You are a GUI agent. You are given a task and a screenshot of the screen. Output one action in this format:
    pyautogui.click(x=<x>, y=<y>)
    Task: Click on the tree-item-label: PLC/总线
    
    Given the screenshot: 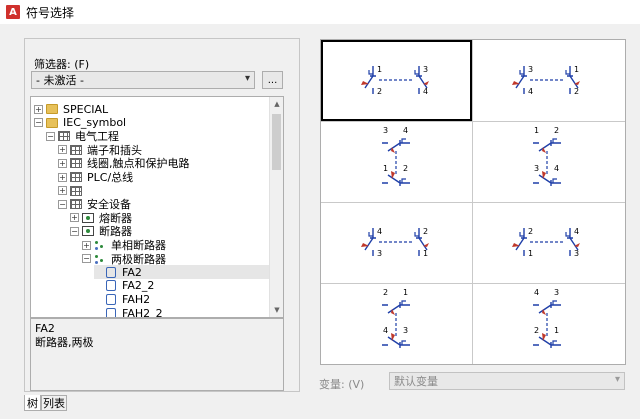 What is the action you would take?
    pyautogui.click(x=110, y=177)
    